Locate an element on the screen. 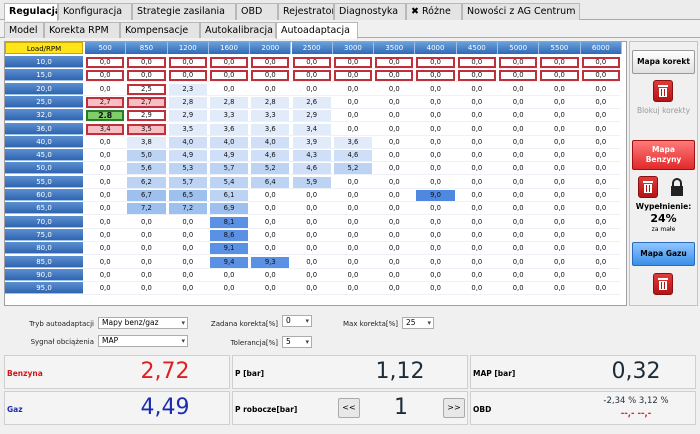 This screenshot has width=700, height=434. map-cell: 6,9 is located at coordinates (229, 209).